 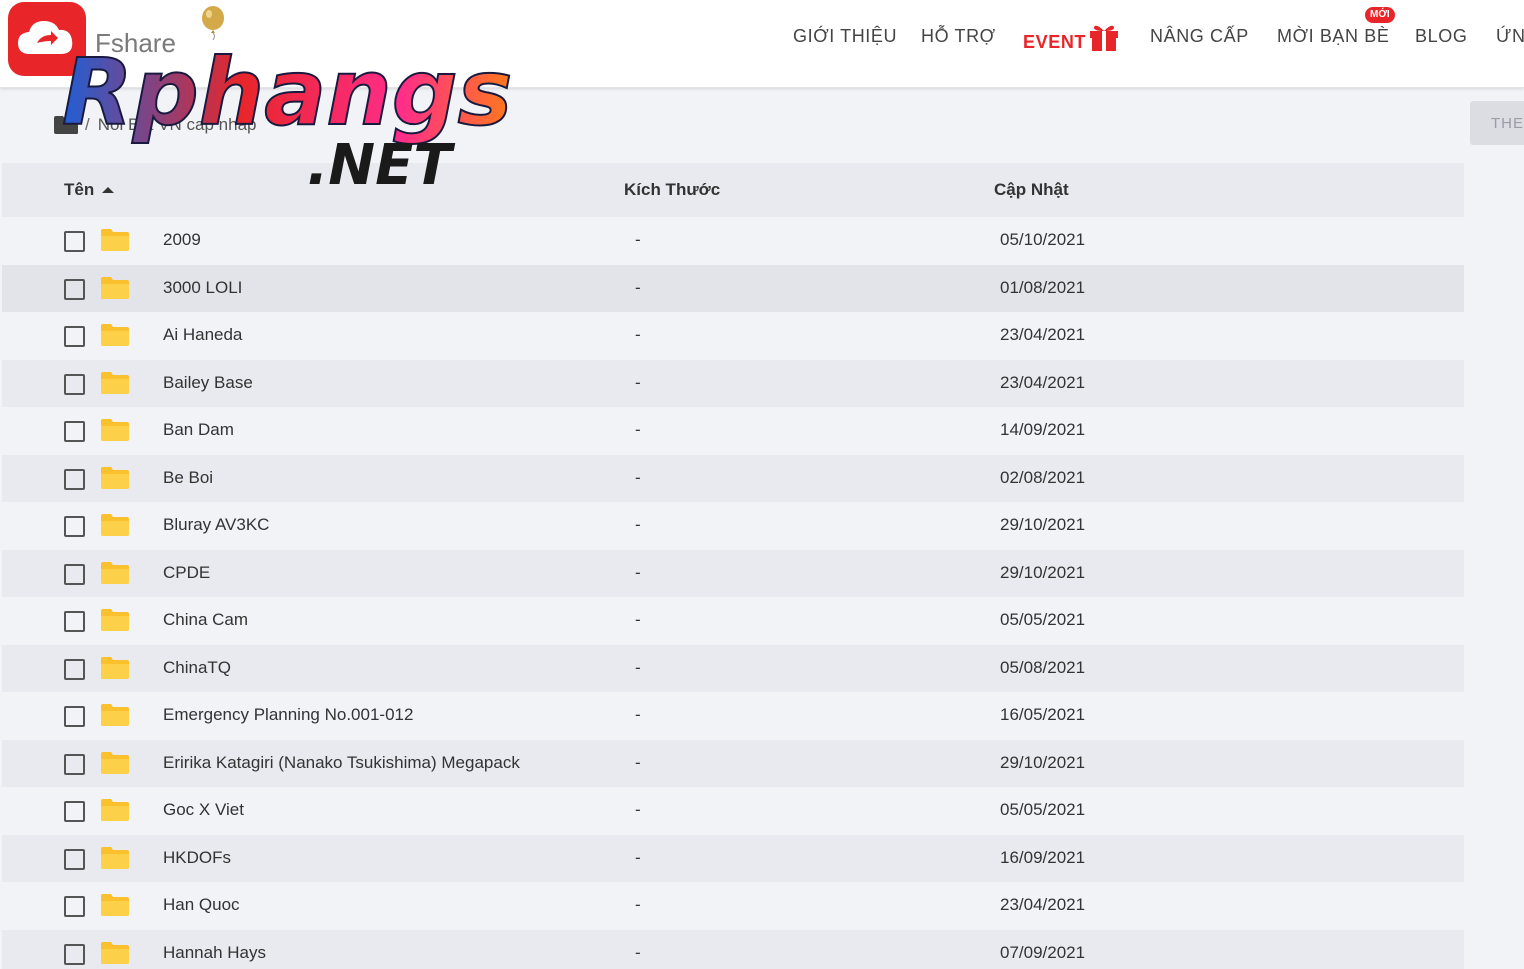 What do you see at coordinates (1043, 429) in the screenshot?
I see `row-updated: 14/09/2021` at bounding box center [1043, 429].